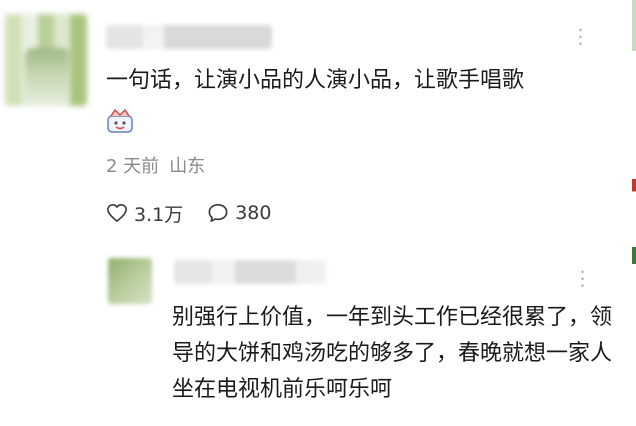 The height and width of the screenshot is (426, 636). Describe the element at coordinates (187, 166) in the screenshot. I see `comment-location: 山东` at that location.